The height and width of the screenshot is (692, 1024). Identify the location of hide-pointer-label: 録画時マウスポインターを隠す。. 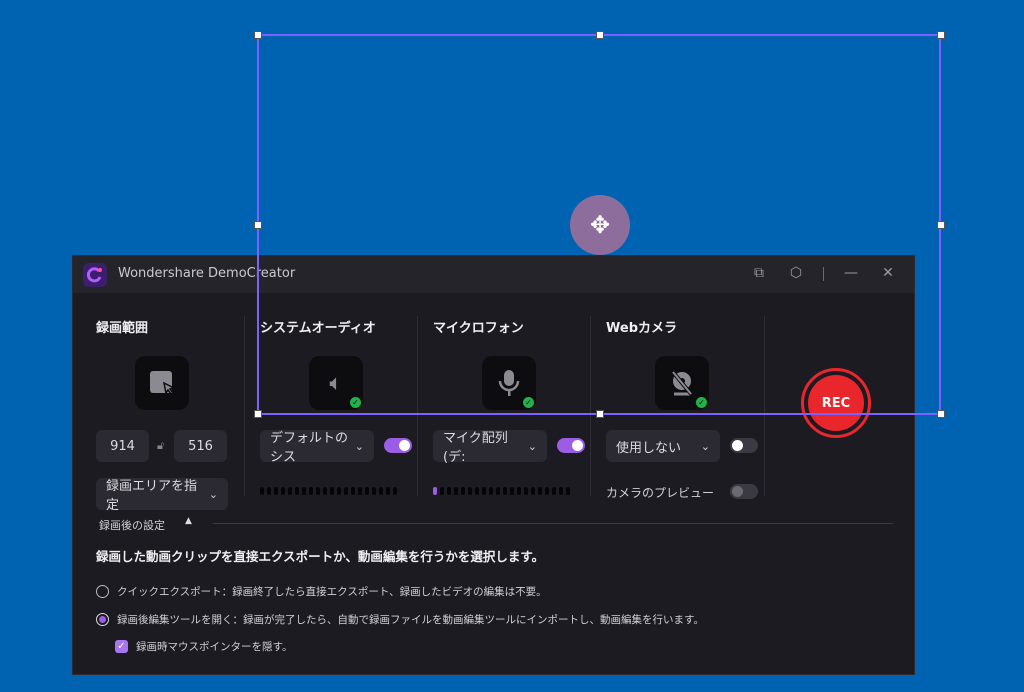
(214, 647).